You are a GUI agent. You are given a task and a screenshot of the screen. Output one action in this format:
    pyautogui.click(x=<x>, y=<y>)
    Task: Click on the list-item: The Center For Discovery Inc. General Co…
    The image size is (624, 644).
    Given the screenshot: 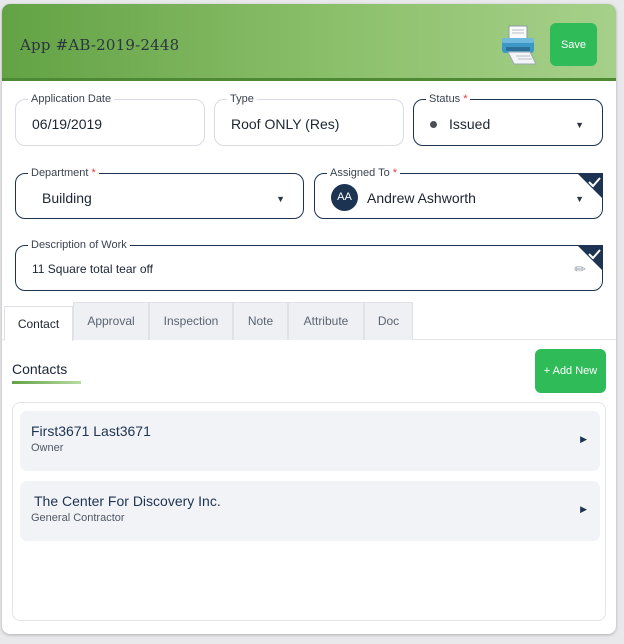 What is the action you would take?
    pyautogui.click(x=310, y=511)
    